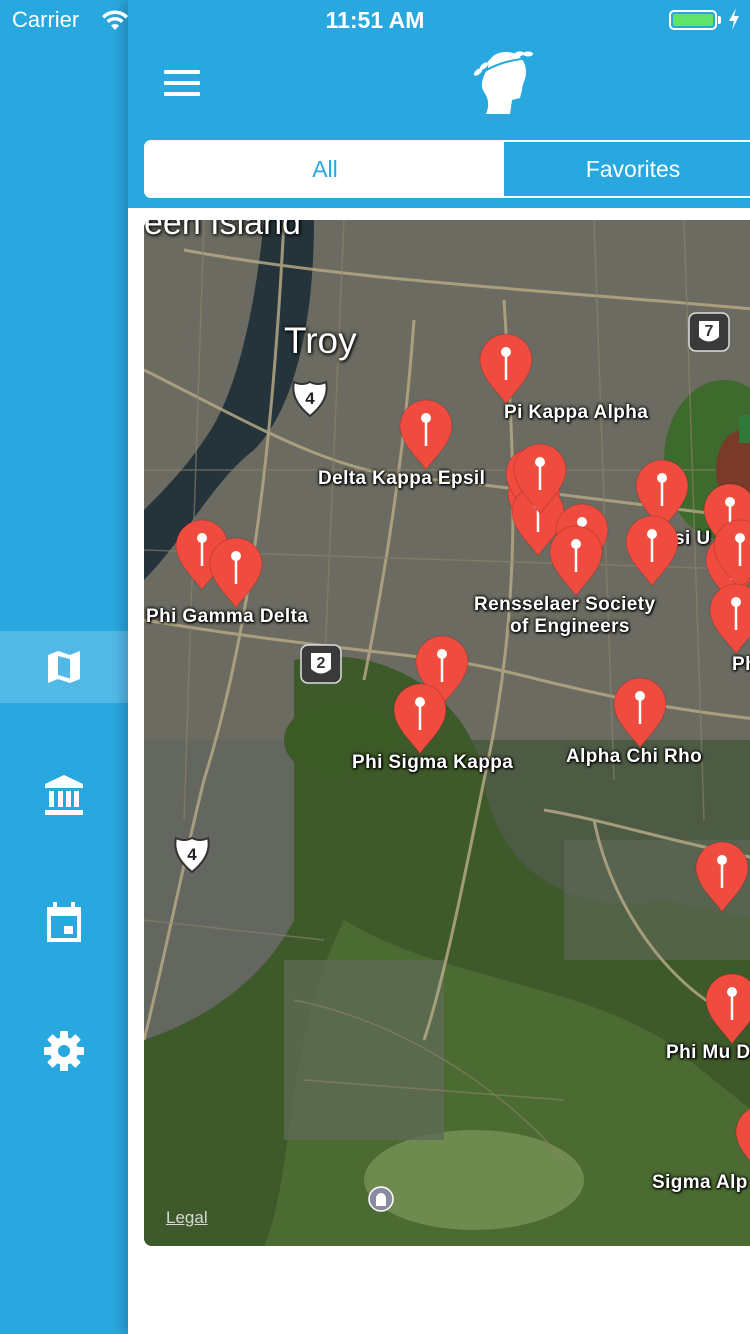  What do you see at coordinates (184, 84) in the screenshot?
I see `hamburger-menu-icon` at bounding box center [184, 84].